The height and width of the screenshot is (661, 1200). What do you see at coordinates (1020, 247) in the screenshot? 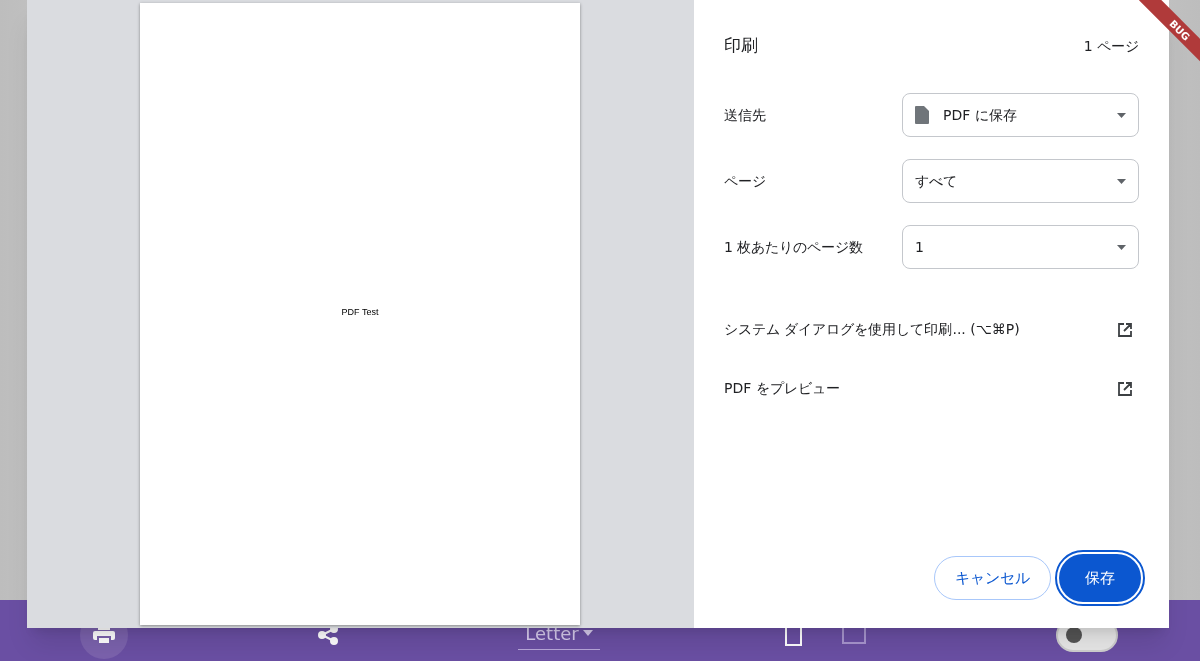
I see `setting-dropdown: 1` at bounding box center [1020, 247].